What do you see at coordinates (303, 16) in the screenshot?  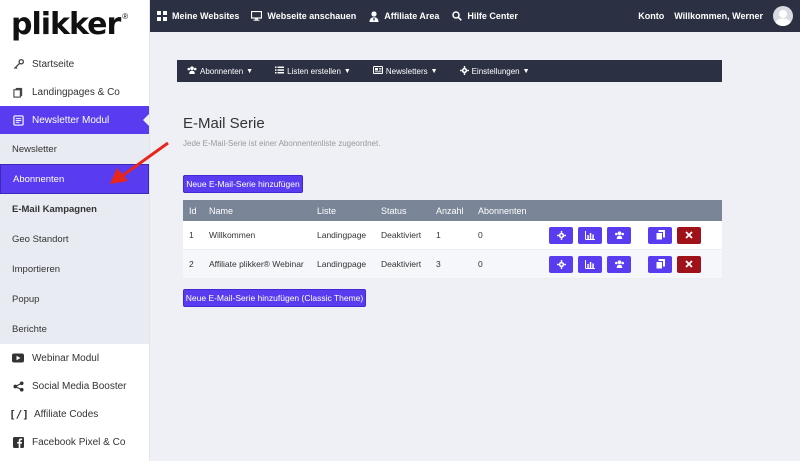 I see `top-link-webseite-anschauen: Webseite anschauen` at bounding box center [303, 16].